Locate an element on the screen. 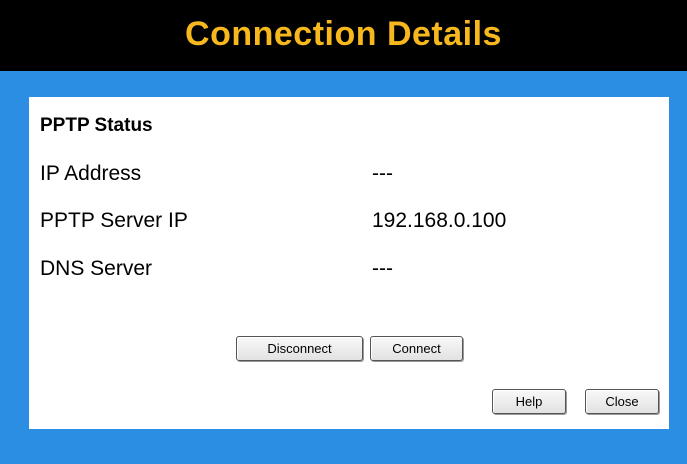 This screenshot has height=464, width=687. page-title: Connection Details is located at coordinates (343, 34).